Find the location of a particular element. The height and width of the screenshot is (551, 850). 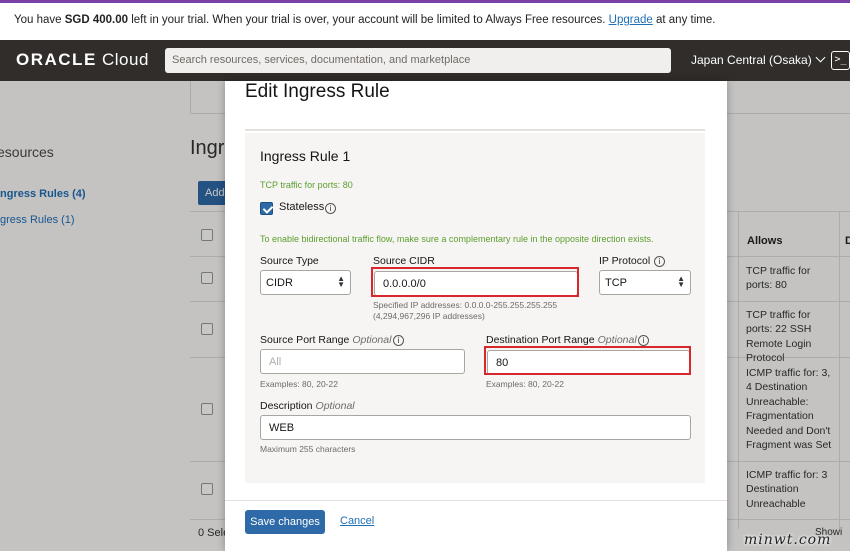

source-cidr-label: Source CIDR is located at coordinates (404, 261).